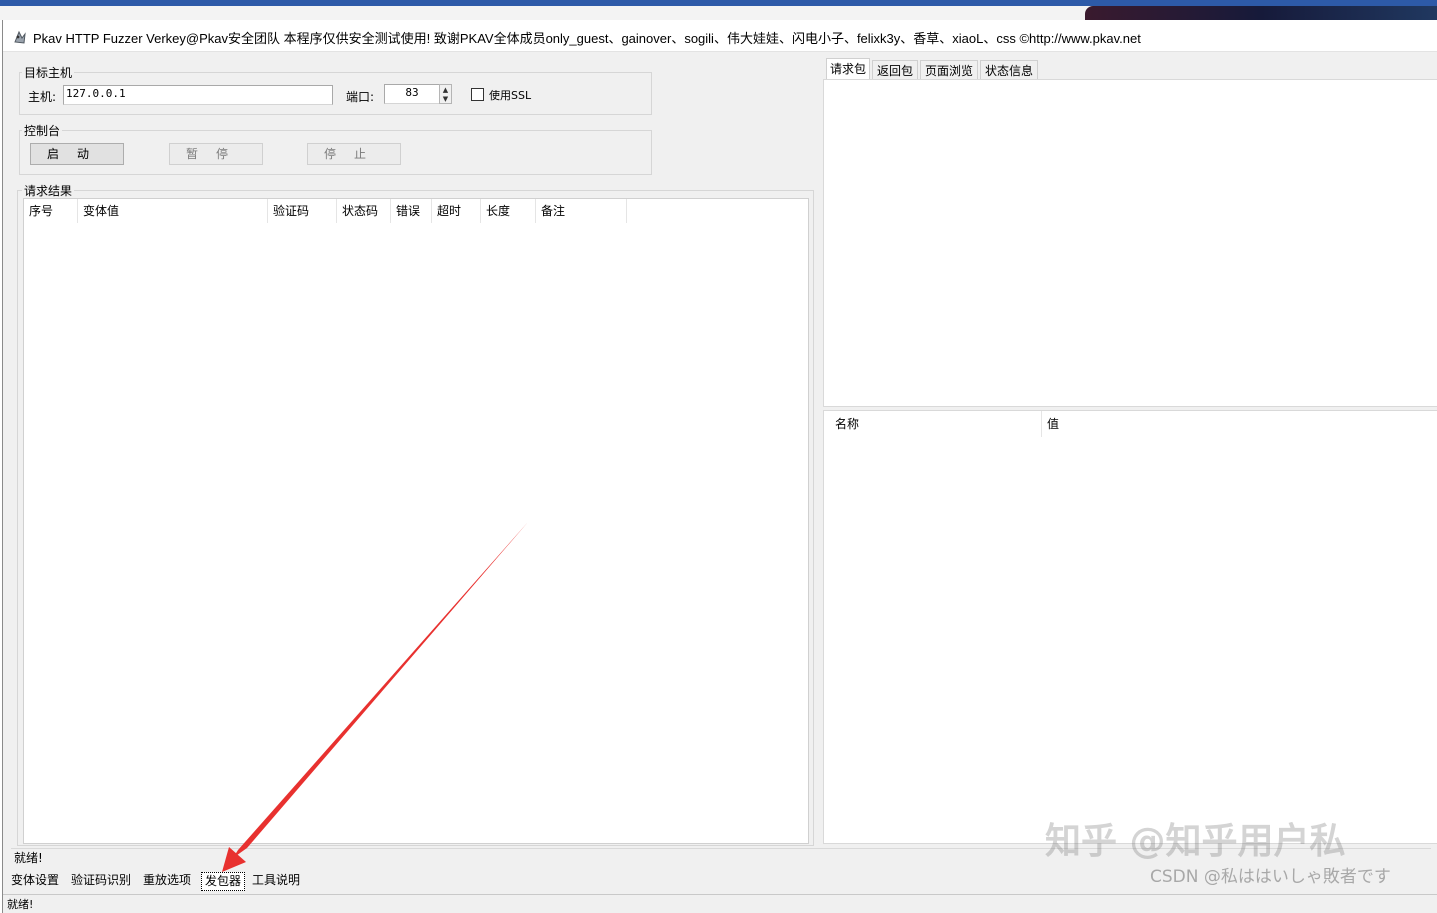 The image size is (1437, 913). I want to click on ssl-label: 使用SSL, so click(510, 95).